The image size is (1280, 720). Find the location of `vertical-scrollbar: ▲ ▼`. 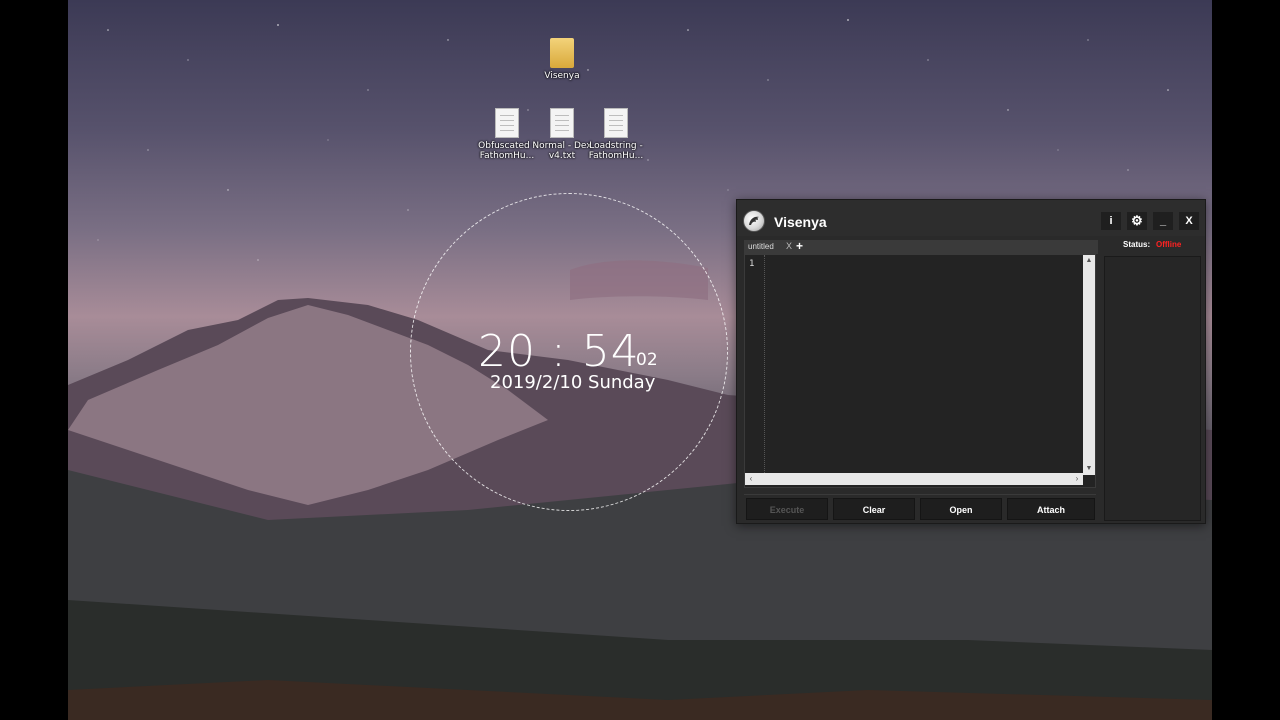

vertical-scrollbar: ▲ ▼ is located at coordinates (1089, 365).